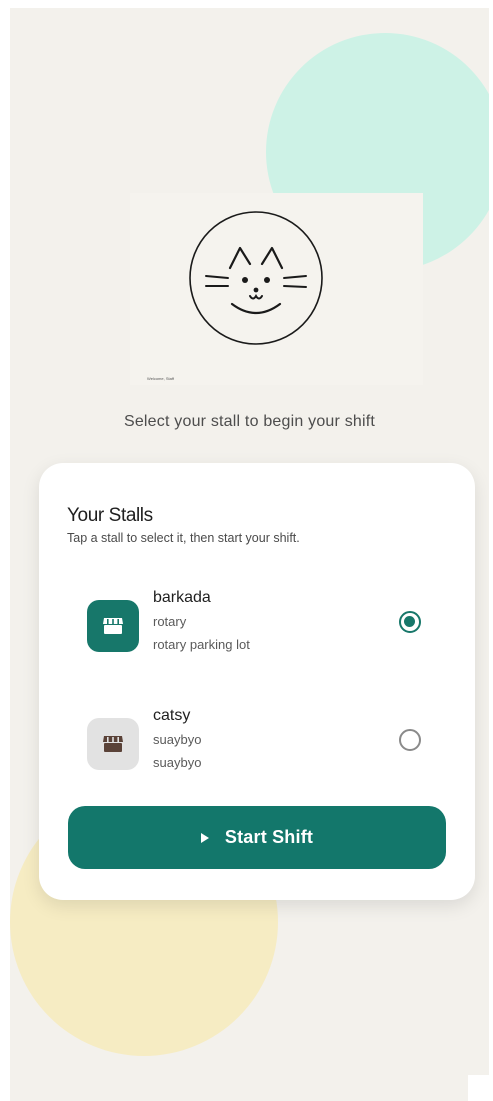  What do you see at coordinates (172, 715) in the screenshot?
I see `stall-name: catsy` at bounding box center [172, 715].